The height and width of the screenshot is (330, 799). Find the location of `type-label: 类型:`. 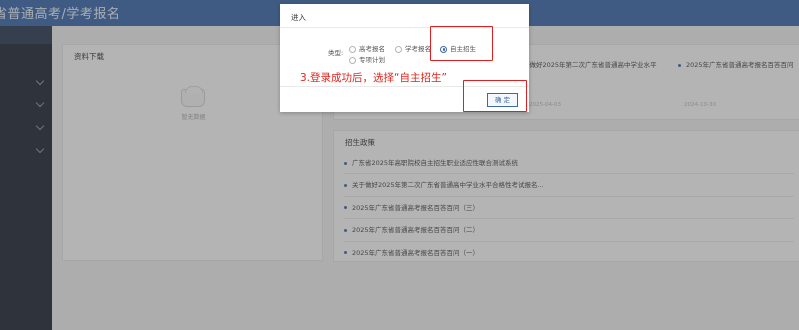

type-label: 类型: is located at coordinates (336, 53).